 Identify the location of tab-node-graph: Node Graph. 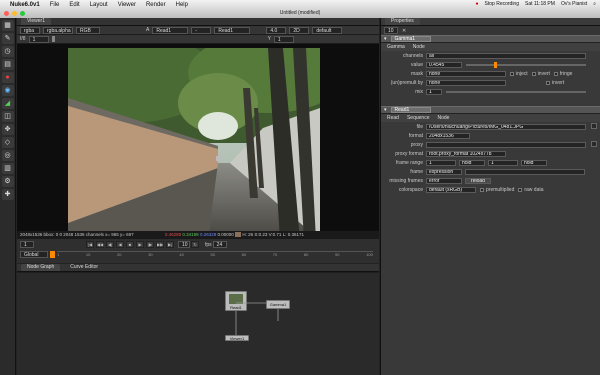
(41, 267).